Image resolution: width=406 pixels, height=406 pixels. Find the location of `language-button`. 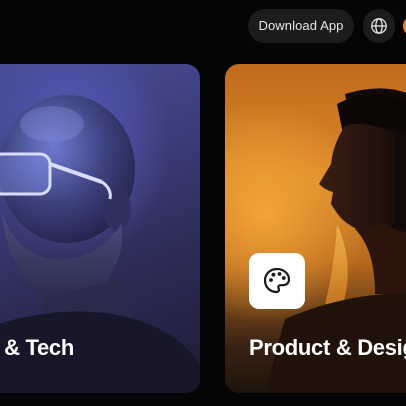

language-button is located at coordinates (379, 26).